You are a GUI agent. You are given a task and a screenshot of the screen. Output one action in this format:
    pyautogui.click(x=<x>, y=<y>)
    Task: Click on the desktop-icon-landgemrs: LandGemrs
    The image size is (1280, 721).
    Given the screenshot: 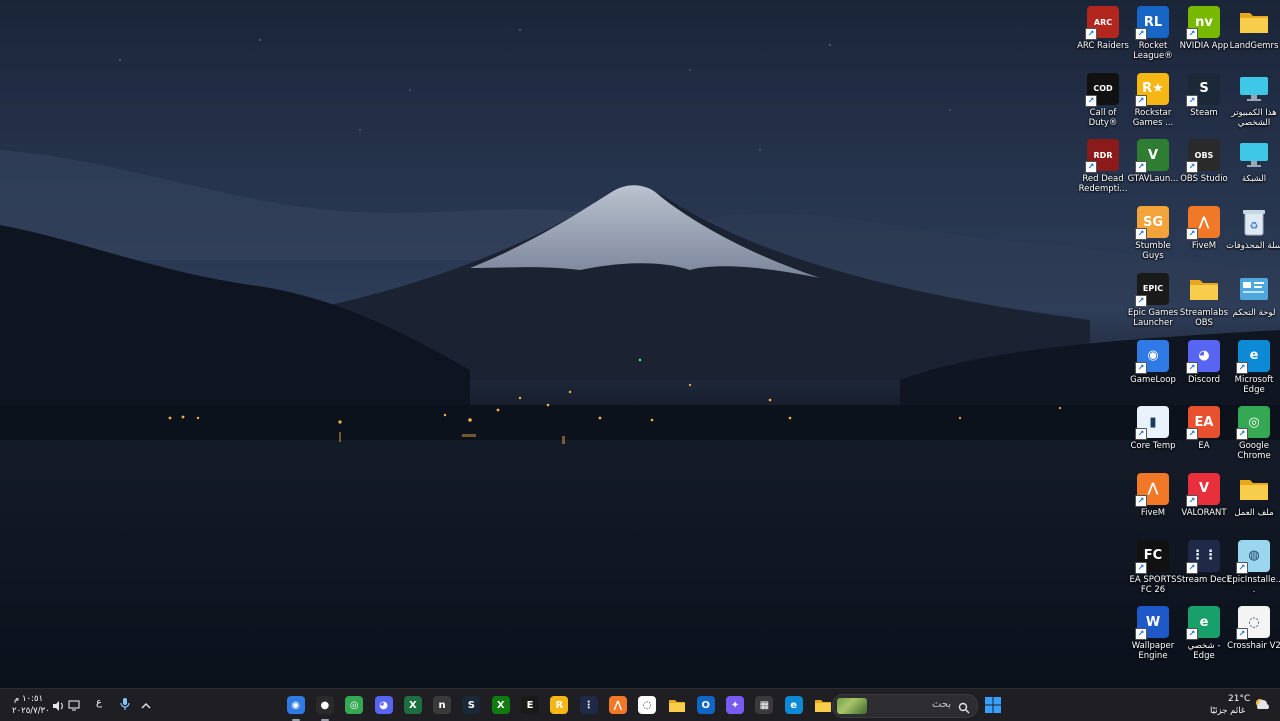 What is the action you would take?
    pyautogui.click(x=1254, y=38)
    